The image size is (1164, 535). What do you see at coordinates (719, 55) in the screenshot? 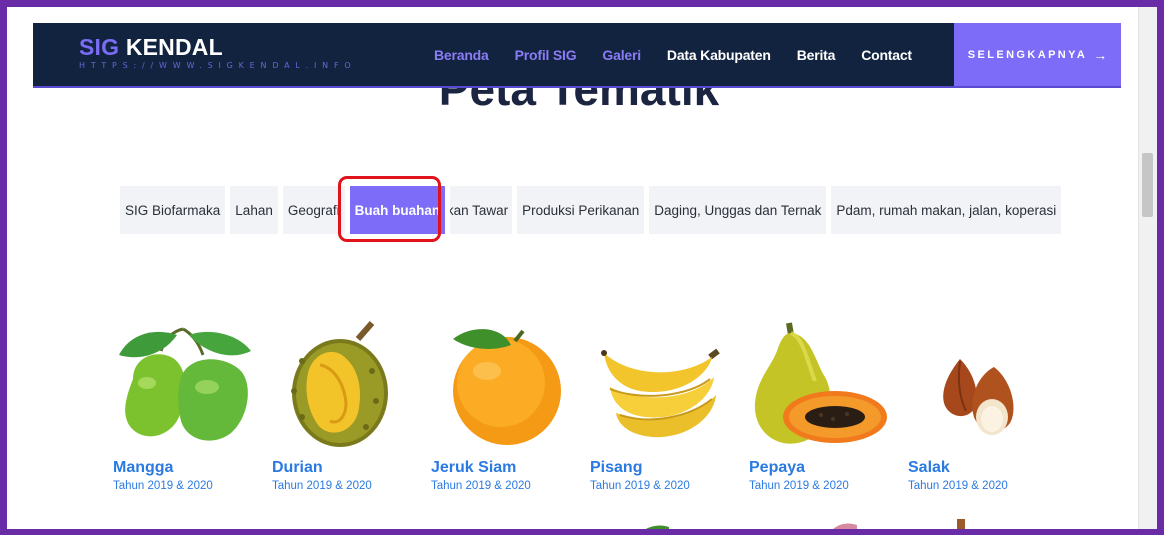
I see `nav-data-kabupaten: Data Kabupaten` at bounding box center [719, 55].